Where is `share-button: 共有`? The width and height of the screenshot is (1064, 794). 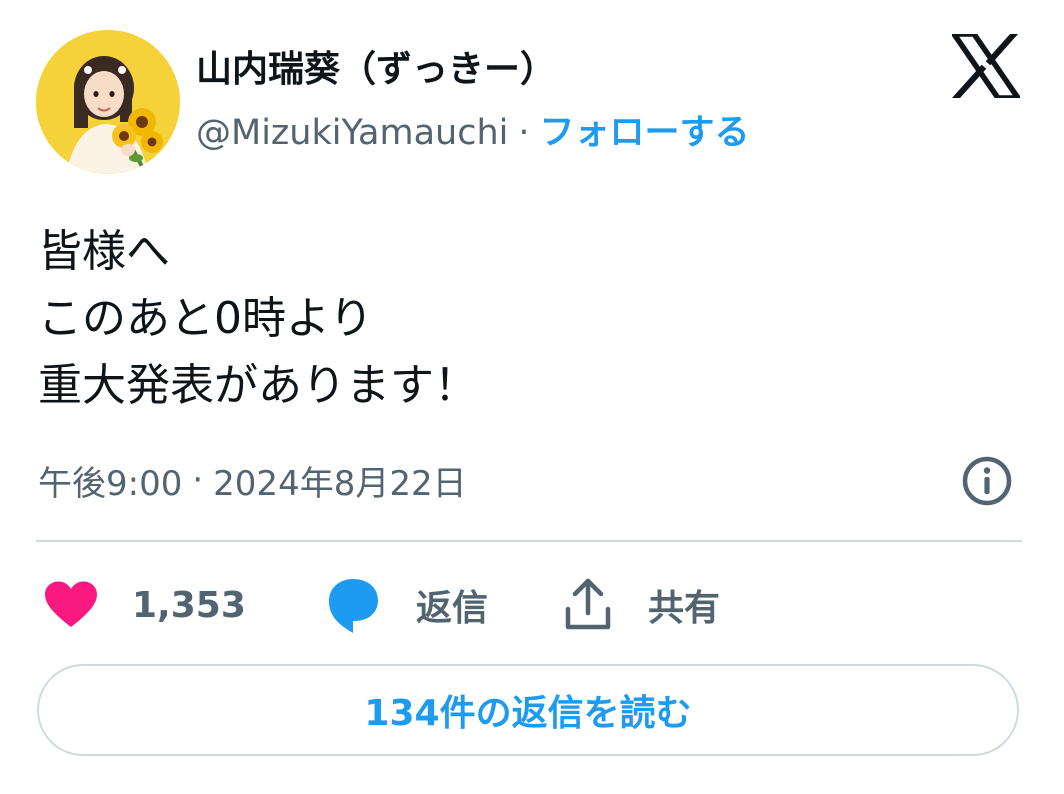
share-button: 共有 is located at coordinates (642, 605).